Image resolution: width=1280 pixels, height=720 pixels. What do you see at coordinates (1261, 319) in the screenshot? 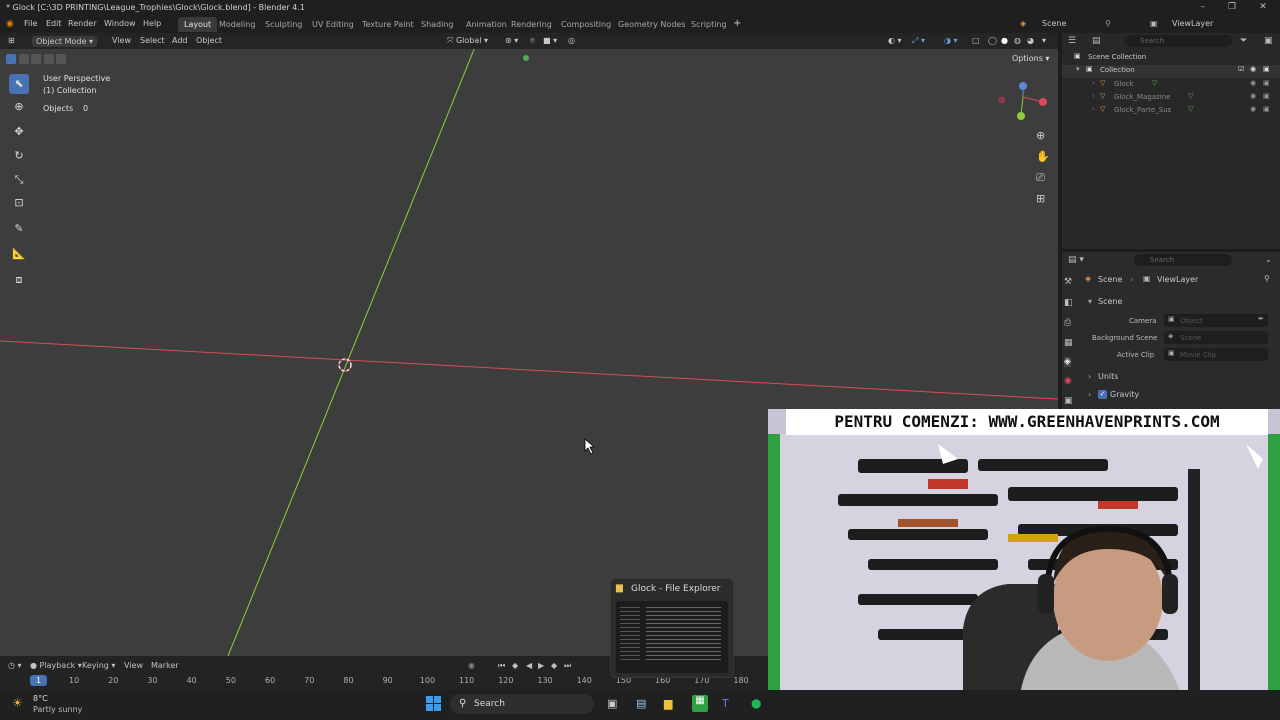
I see `eyedropper-icon: ✒` at bounding box center [1261, 319].